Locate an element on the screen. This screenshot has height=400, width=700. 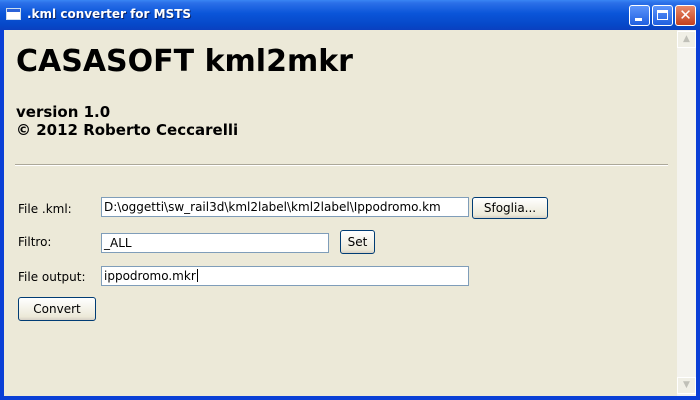
maximize-button is located at coordinates (662, 15).